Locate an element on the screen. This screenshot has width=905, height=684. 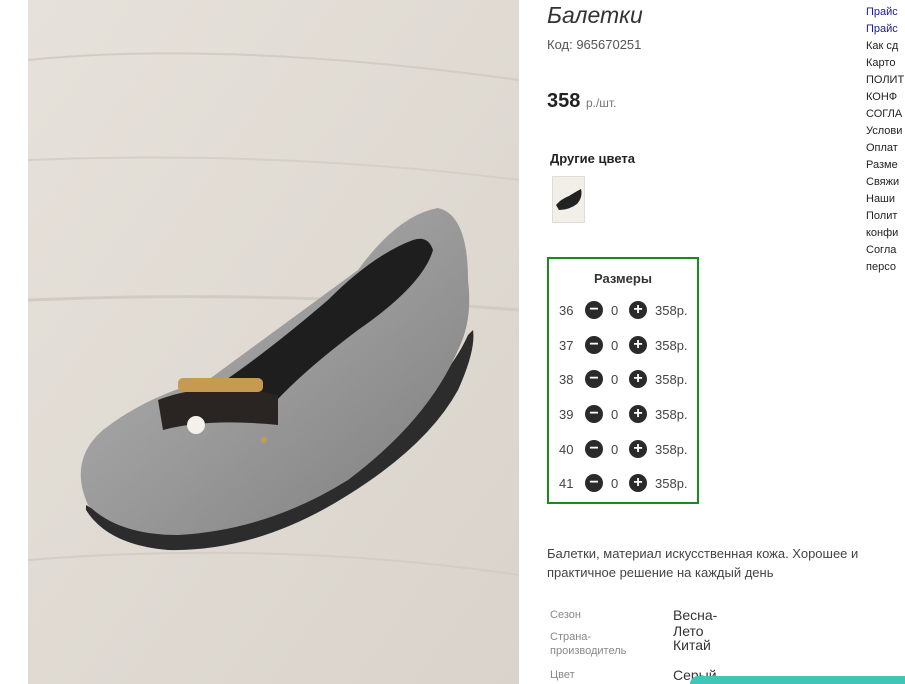
size-row: 38 − 0 + 358р. is located at coordinates (623, 379).